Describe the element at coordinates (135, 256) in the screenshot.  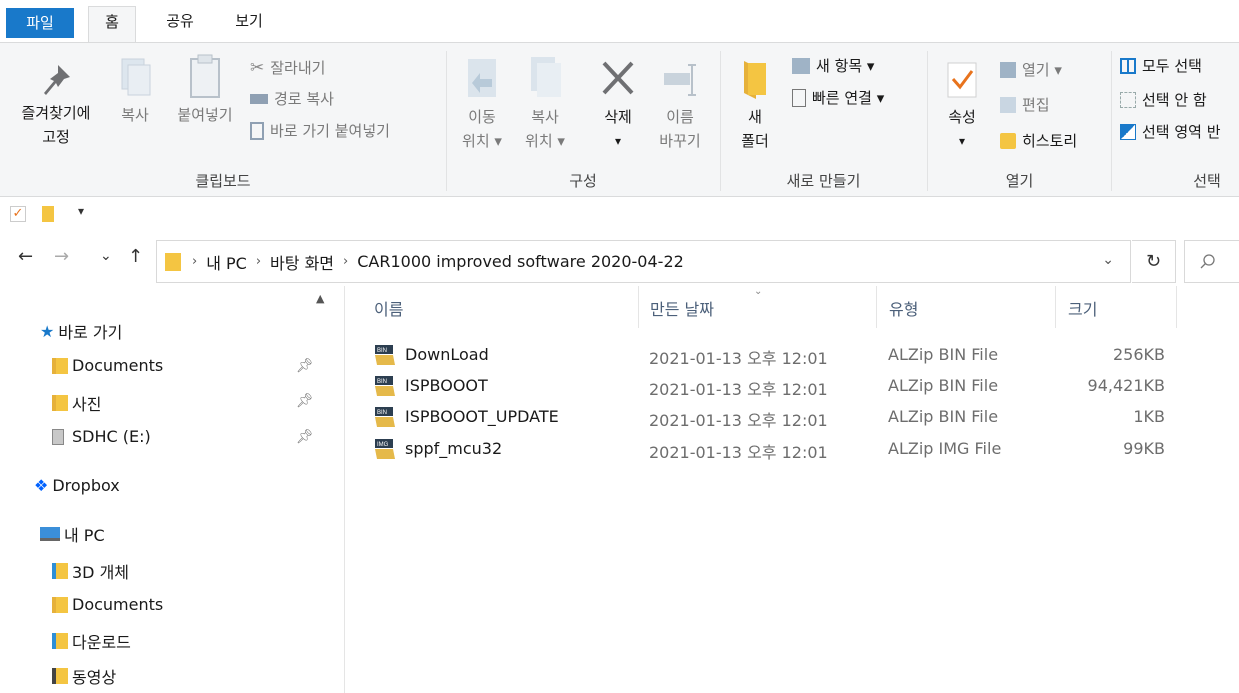
I see `up-button: ↑` at that location.